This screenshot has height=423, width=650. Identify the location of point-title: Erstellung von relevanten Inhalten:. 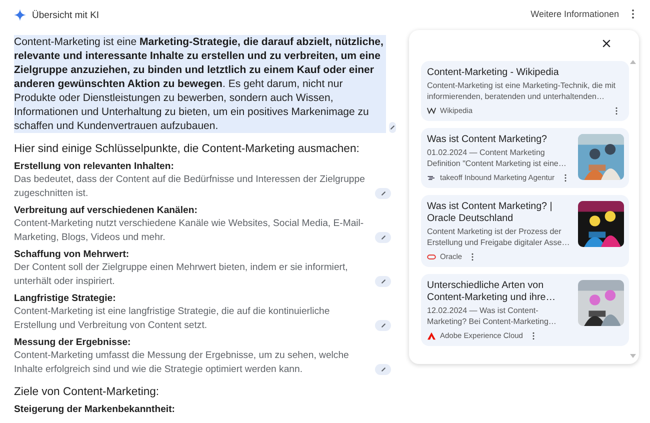
(94, 166).